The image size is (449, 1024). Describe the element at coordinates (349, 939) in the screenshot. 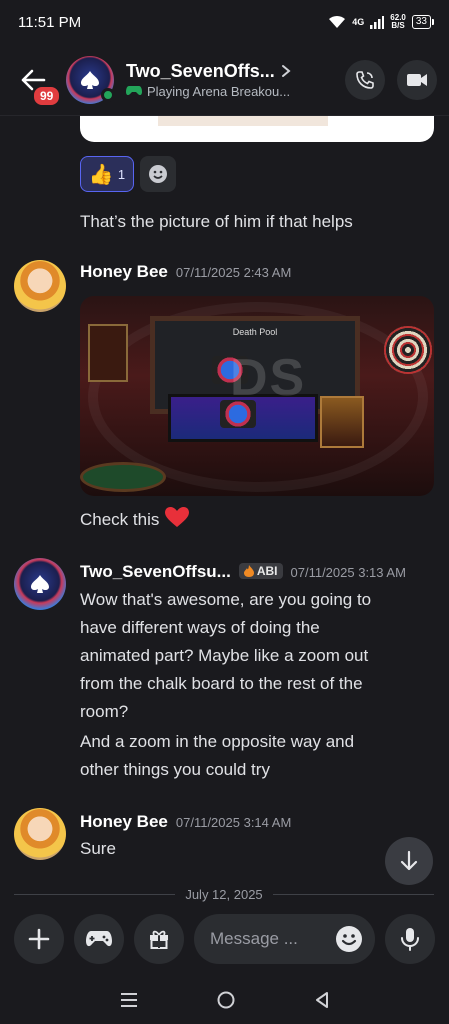

I see `emoji-icon` at that location.